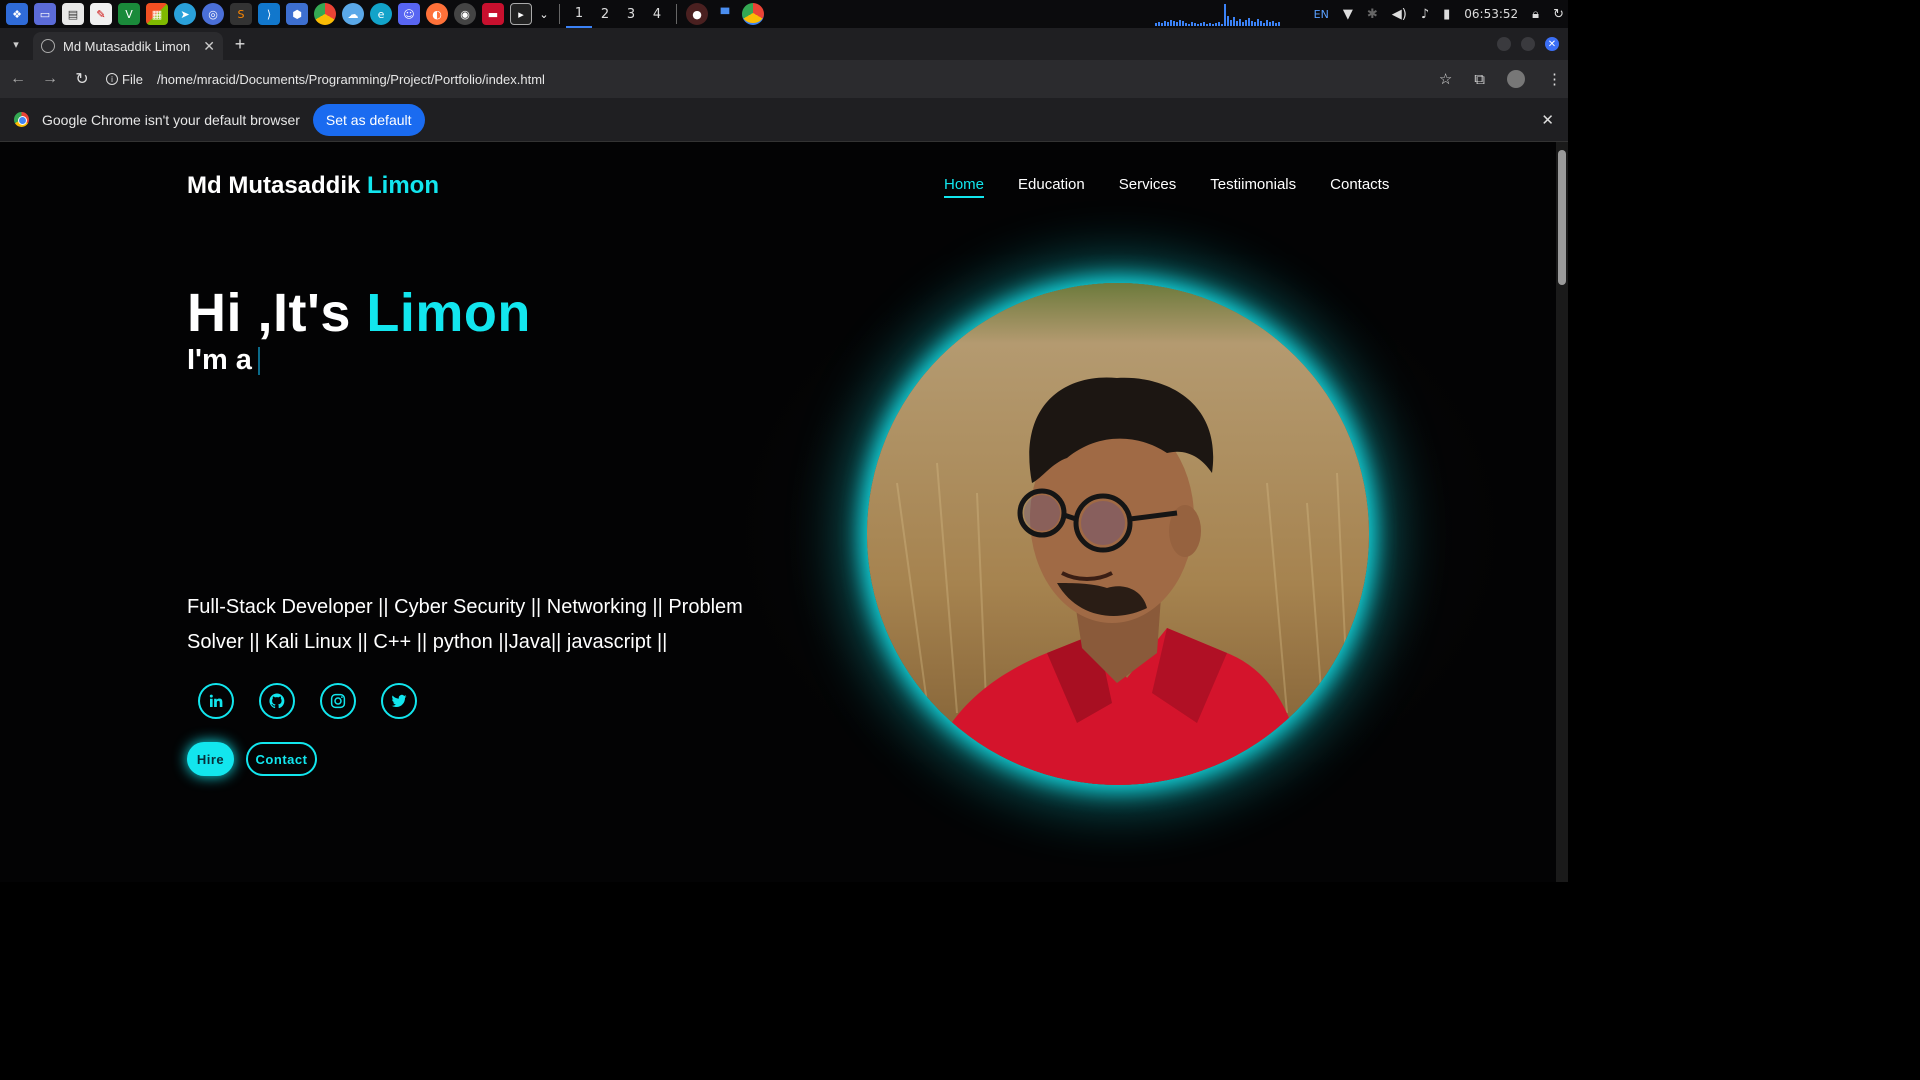  What do you see at coordinates (18, 79) in the screenshot?
I see `back-arrow-icon: ←` at bounding box center [18, 79].